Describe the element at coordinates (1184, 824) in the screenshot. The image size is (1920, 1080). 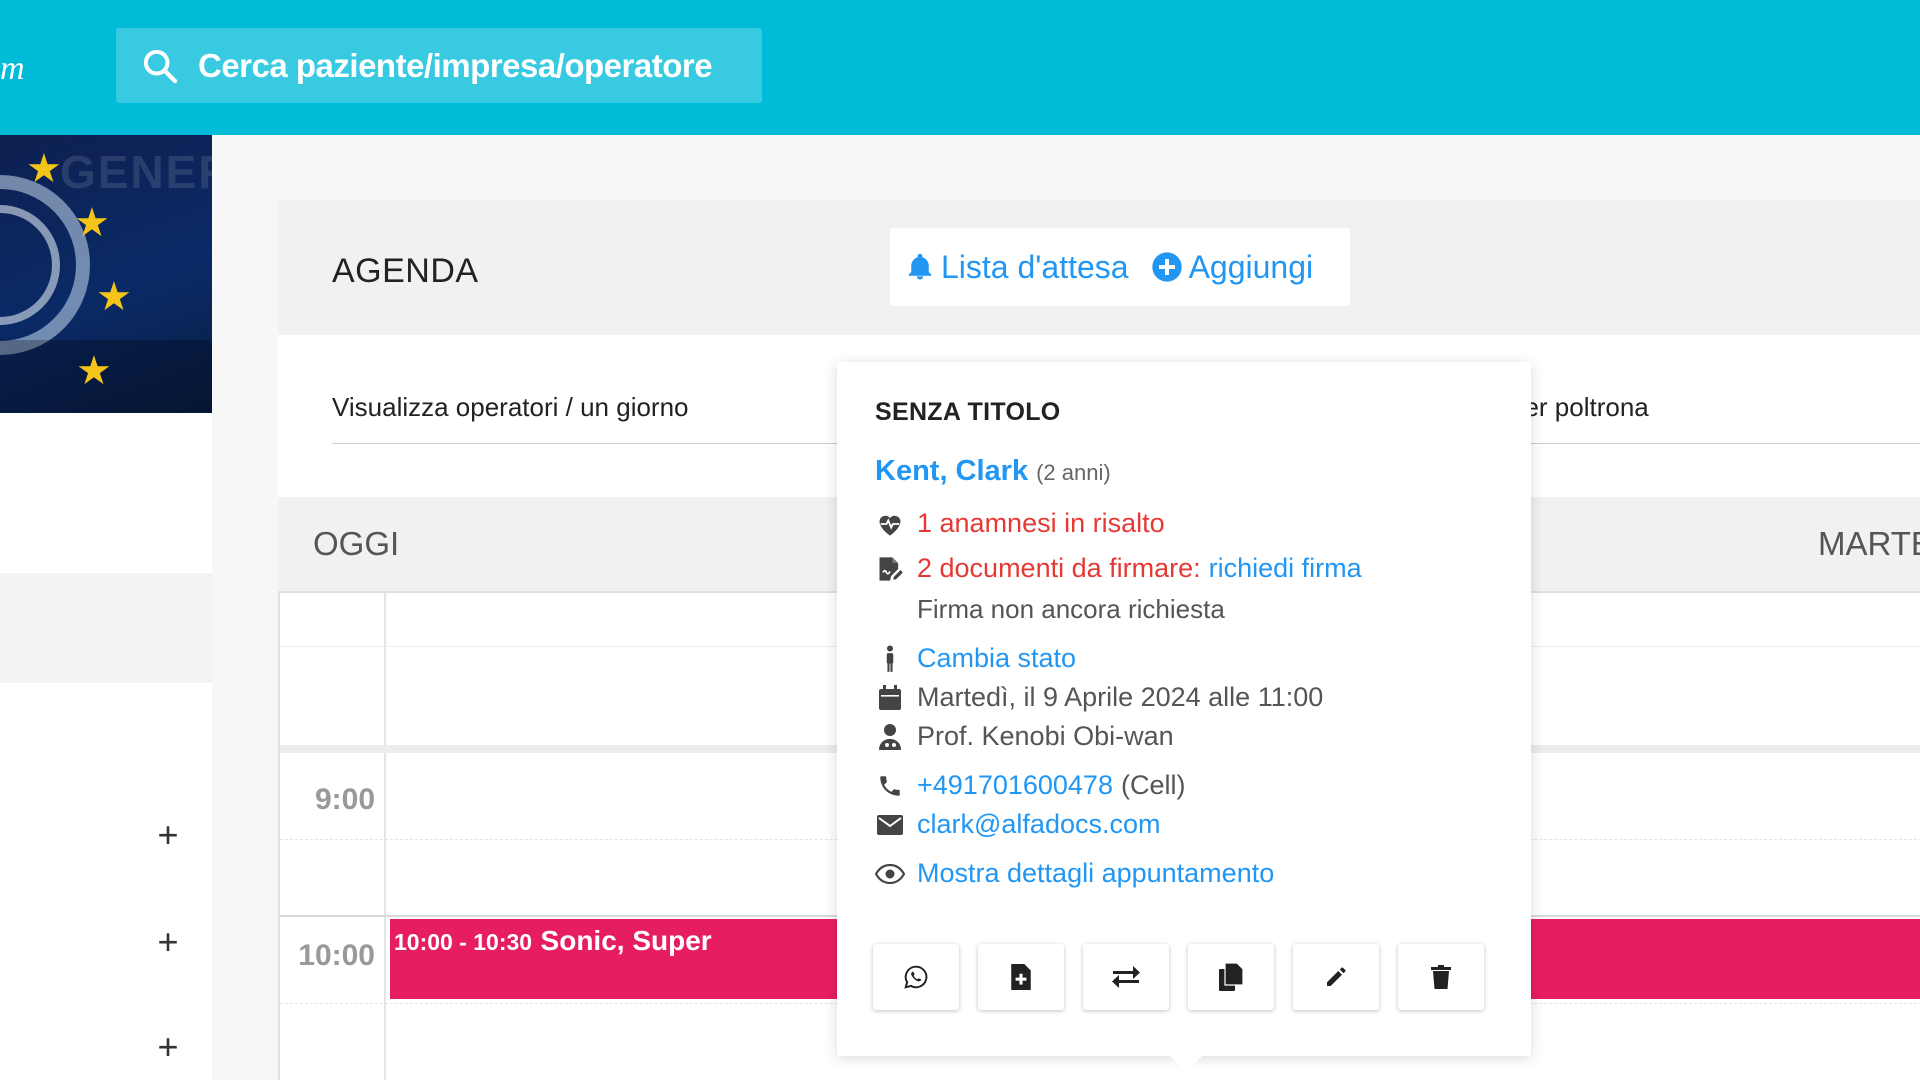
I see `email-row: clark@alfadocs.com` at that location.